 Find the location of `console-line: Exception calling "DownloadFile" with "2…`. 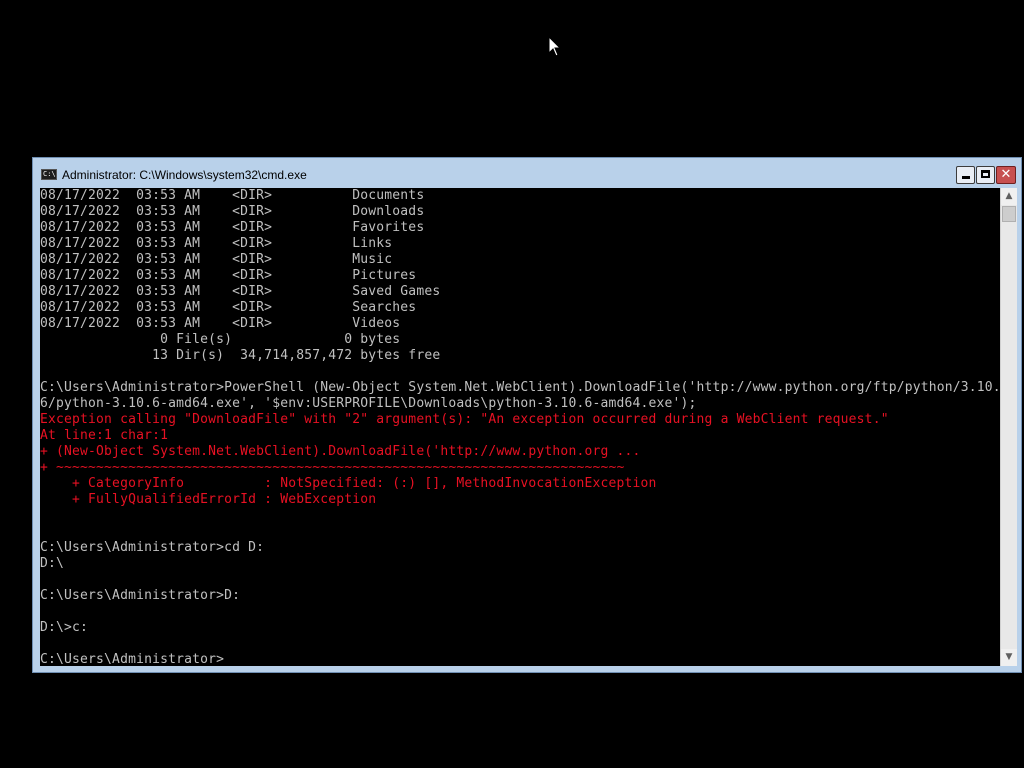

console-line: Exception calling "DownloadFile" with "2… is located at coordinates (464, 419).